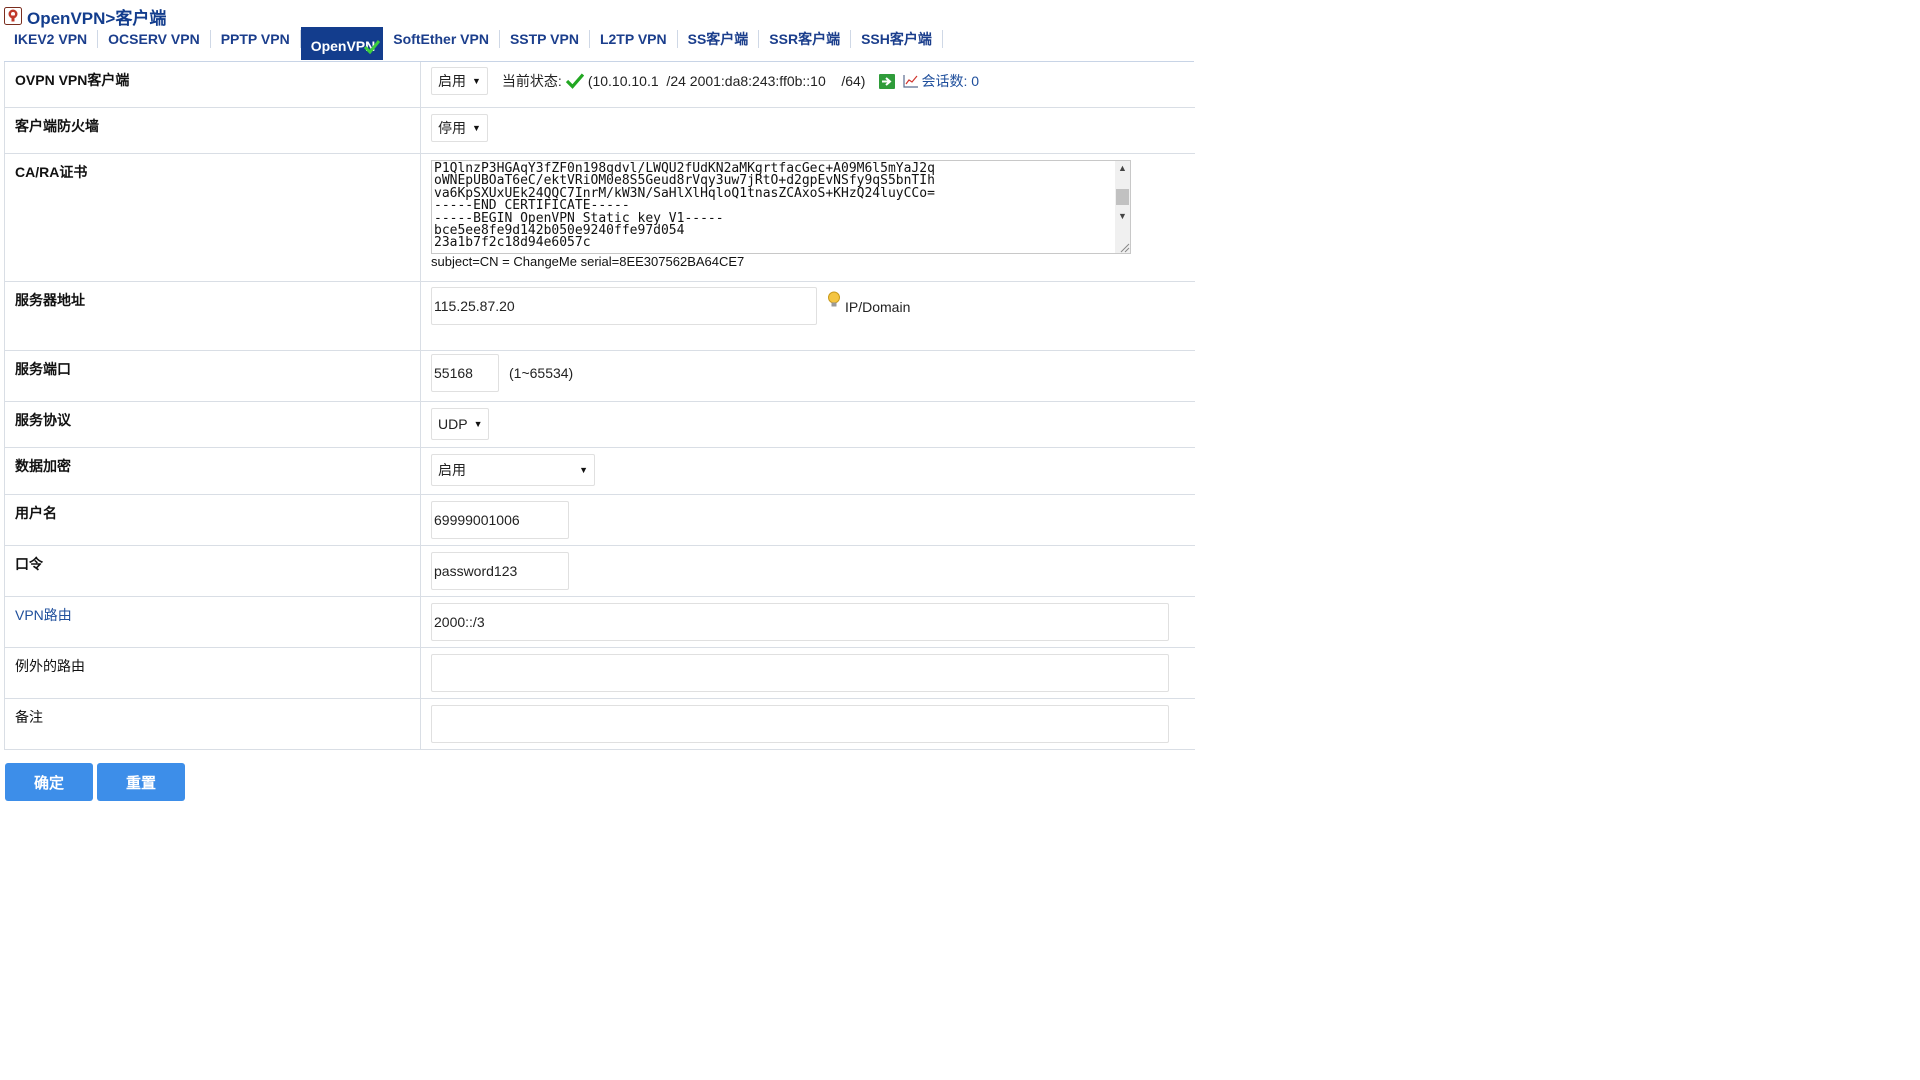  What do you see at coordinates (600, 425) in the screenshot?
I see `form-row-protocol: 服务协议 UDP ▼` at bounding box center [600, 425].